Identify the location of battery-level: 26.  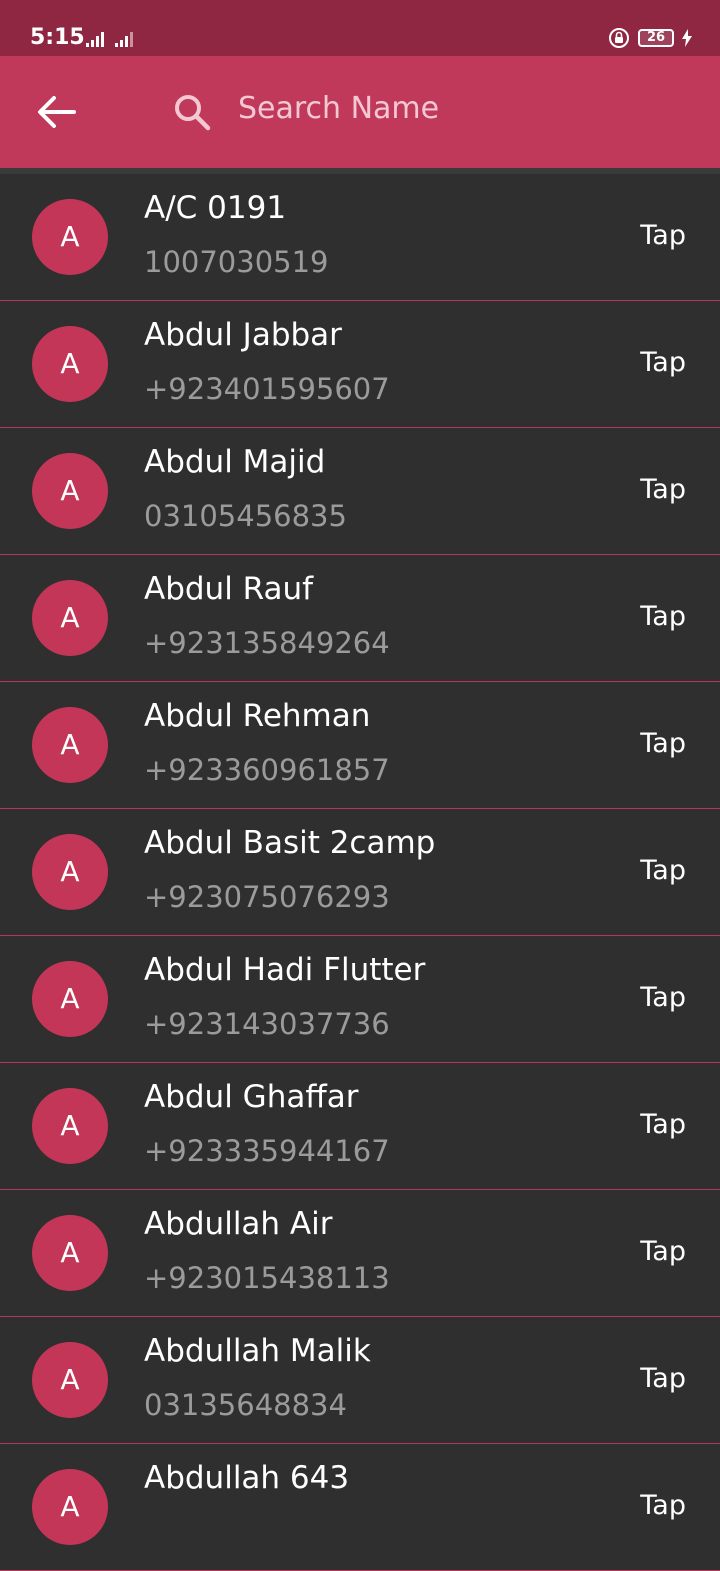
(656, 37).